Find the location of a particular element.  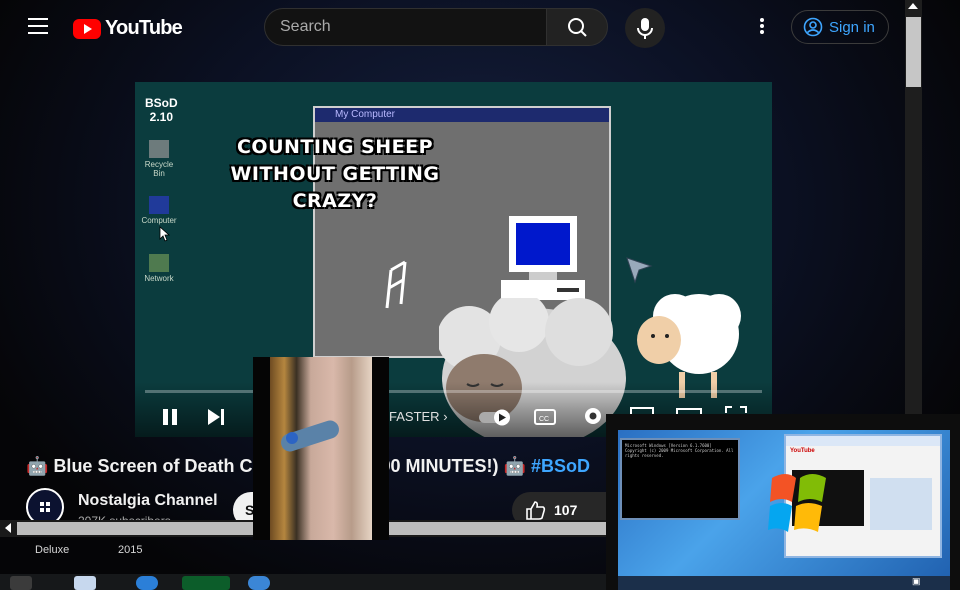

more-options-icon is located at coordinates (762, 28).